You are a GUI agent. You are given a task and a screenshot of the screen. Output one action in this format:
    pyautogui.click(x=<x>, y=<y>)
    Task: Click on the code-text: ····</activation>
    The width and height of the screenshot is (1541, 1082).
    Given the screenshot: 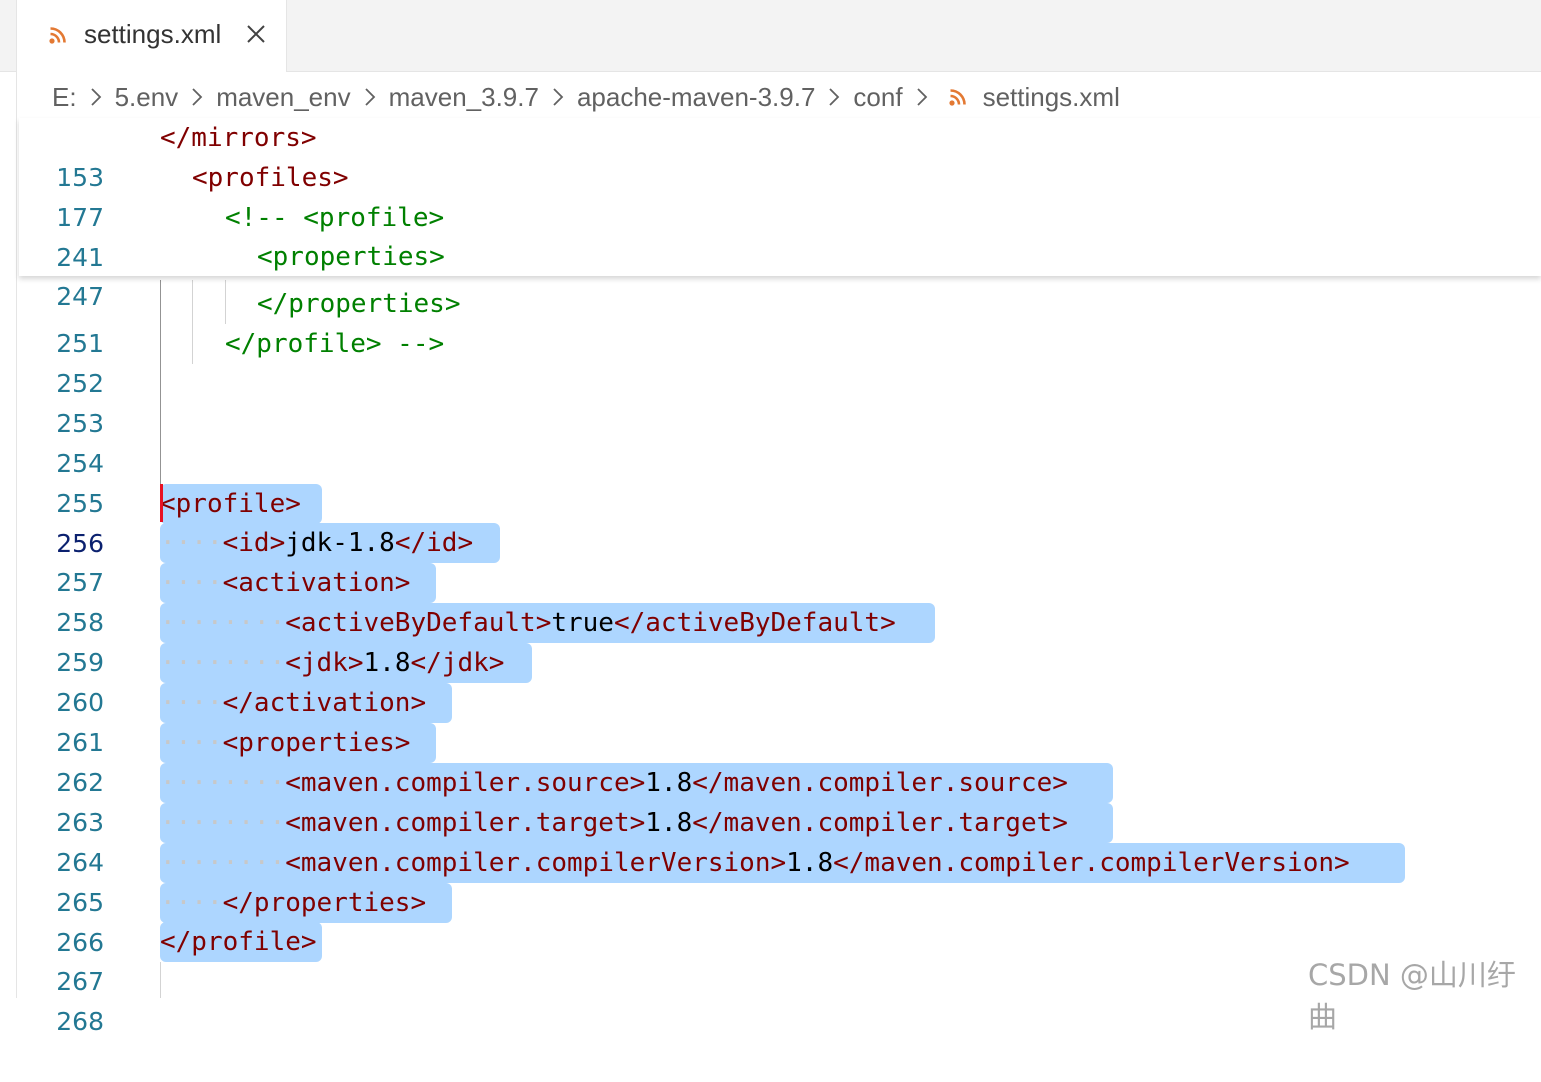 What is the action you would take?
    pyautogui.click(x=293, y=703)
    